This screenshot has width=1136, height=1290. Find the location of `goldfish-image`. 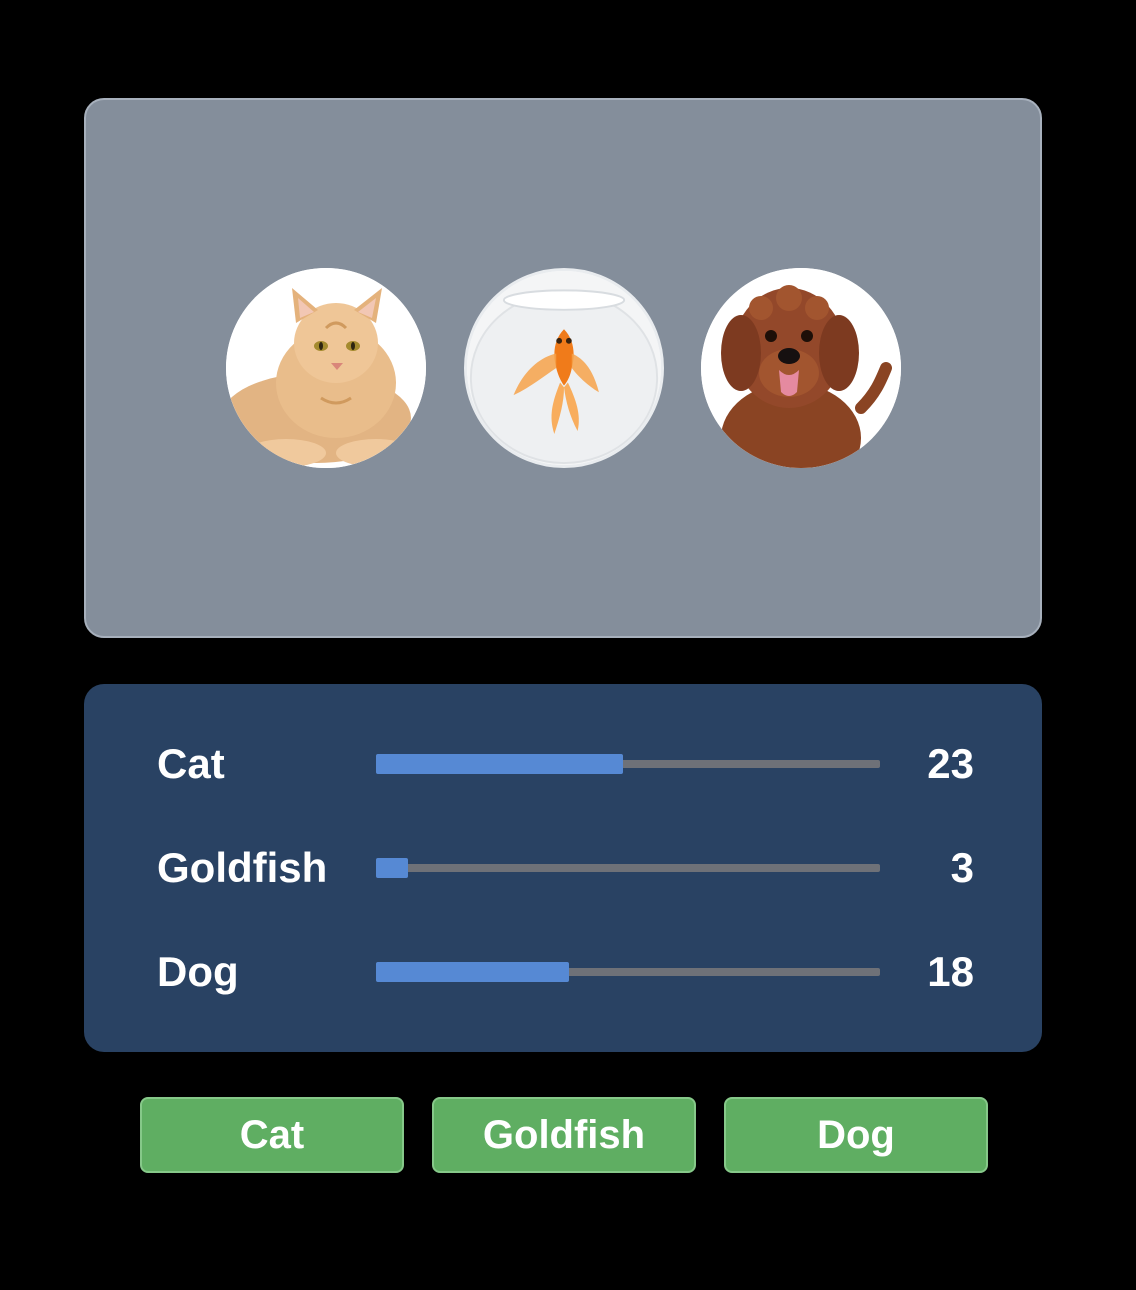

goldfish-image is located at coordinates (564, 368).